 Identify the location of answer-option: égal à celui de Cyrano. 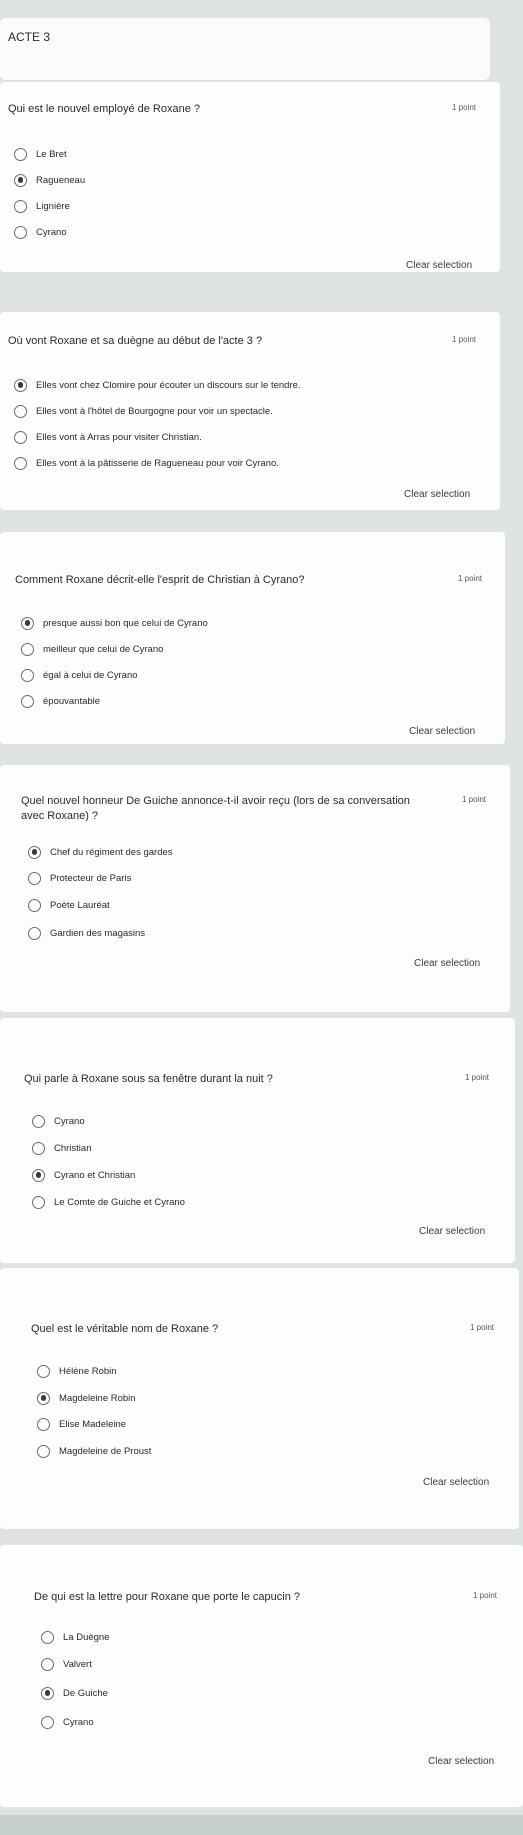
(79, 675).